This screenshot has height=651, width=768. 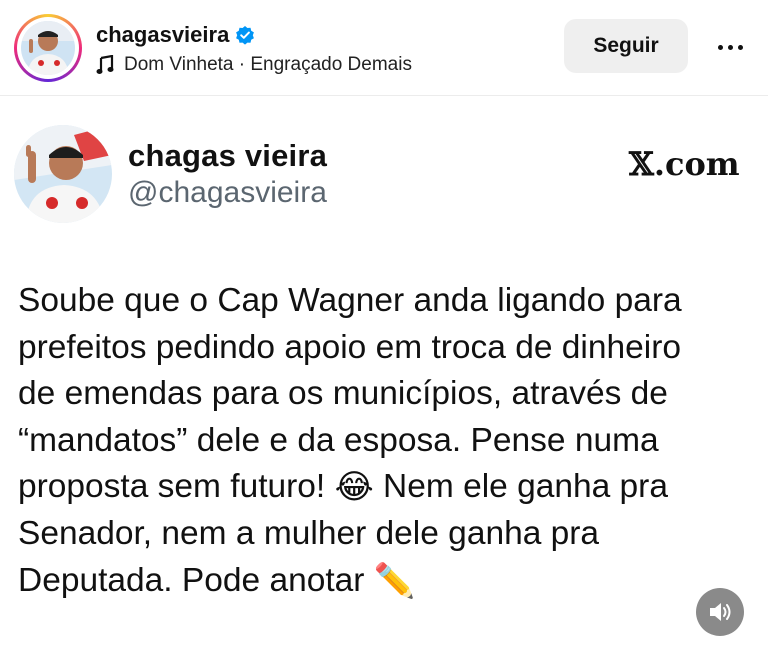 I want to click on verified-badge-icon, so click(x=245, y=35).